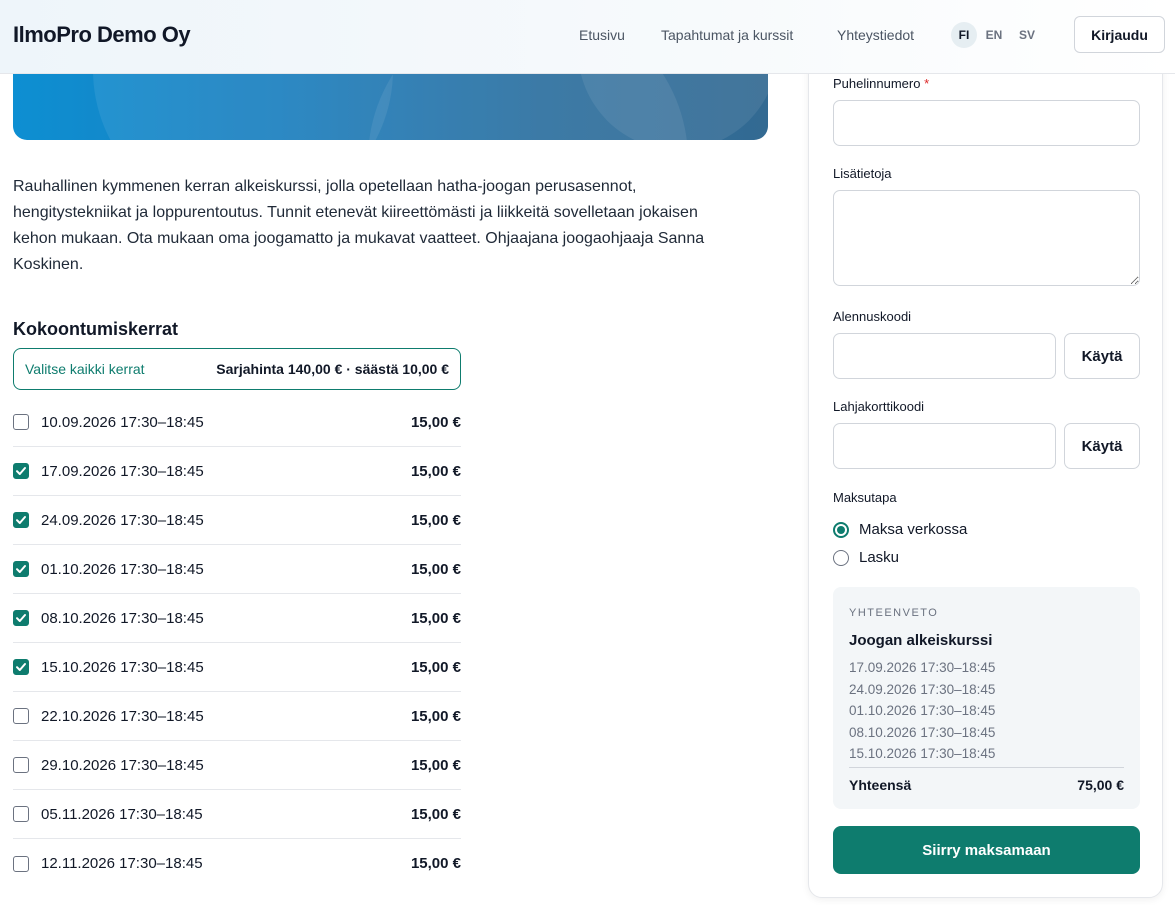  What do you see at coordinates (237, 520) in the screenshot?
I see `session-row: 24.09.2026 17:30–18:45 15,00 €` at bounding box center [237, 520].